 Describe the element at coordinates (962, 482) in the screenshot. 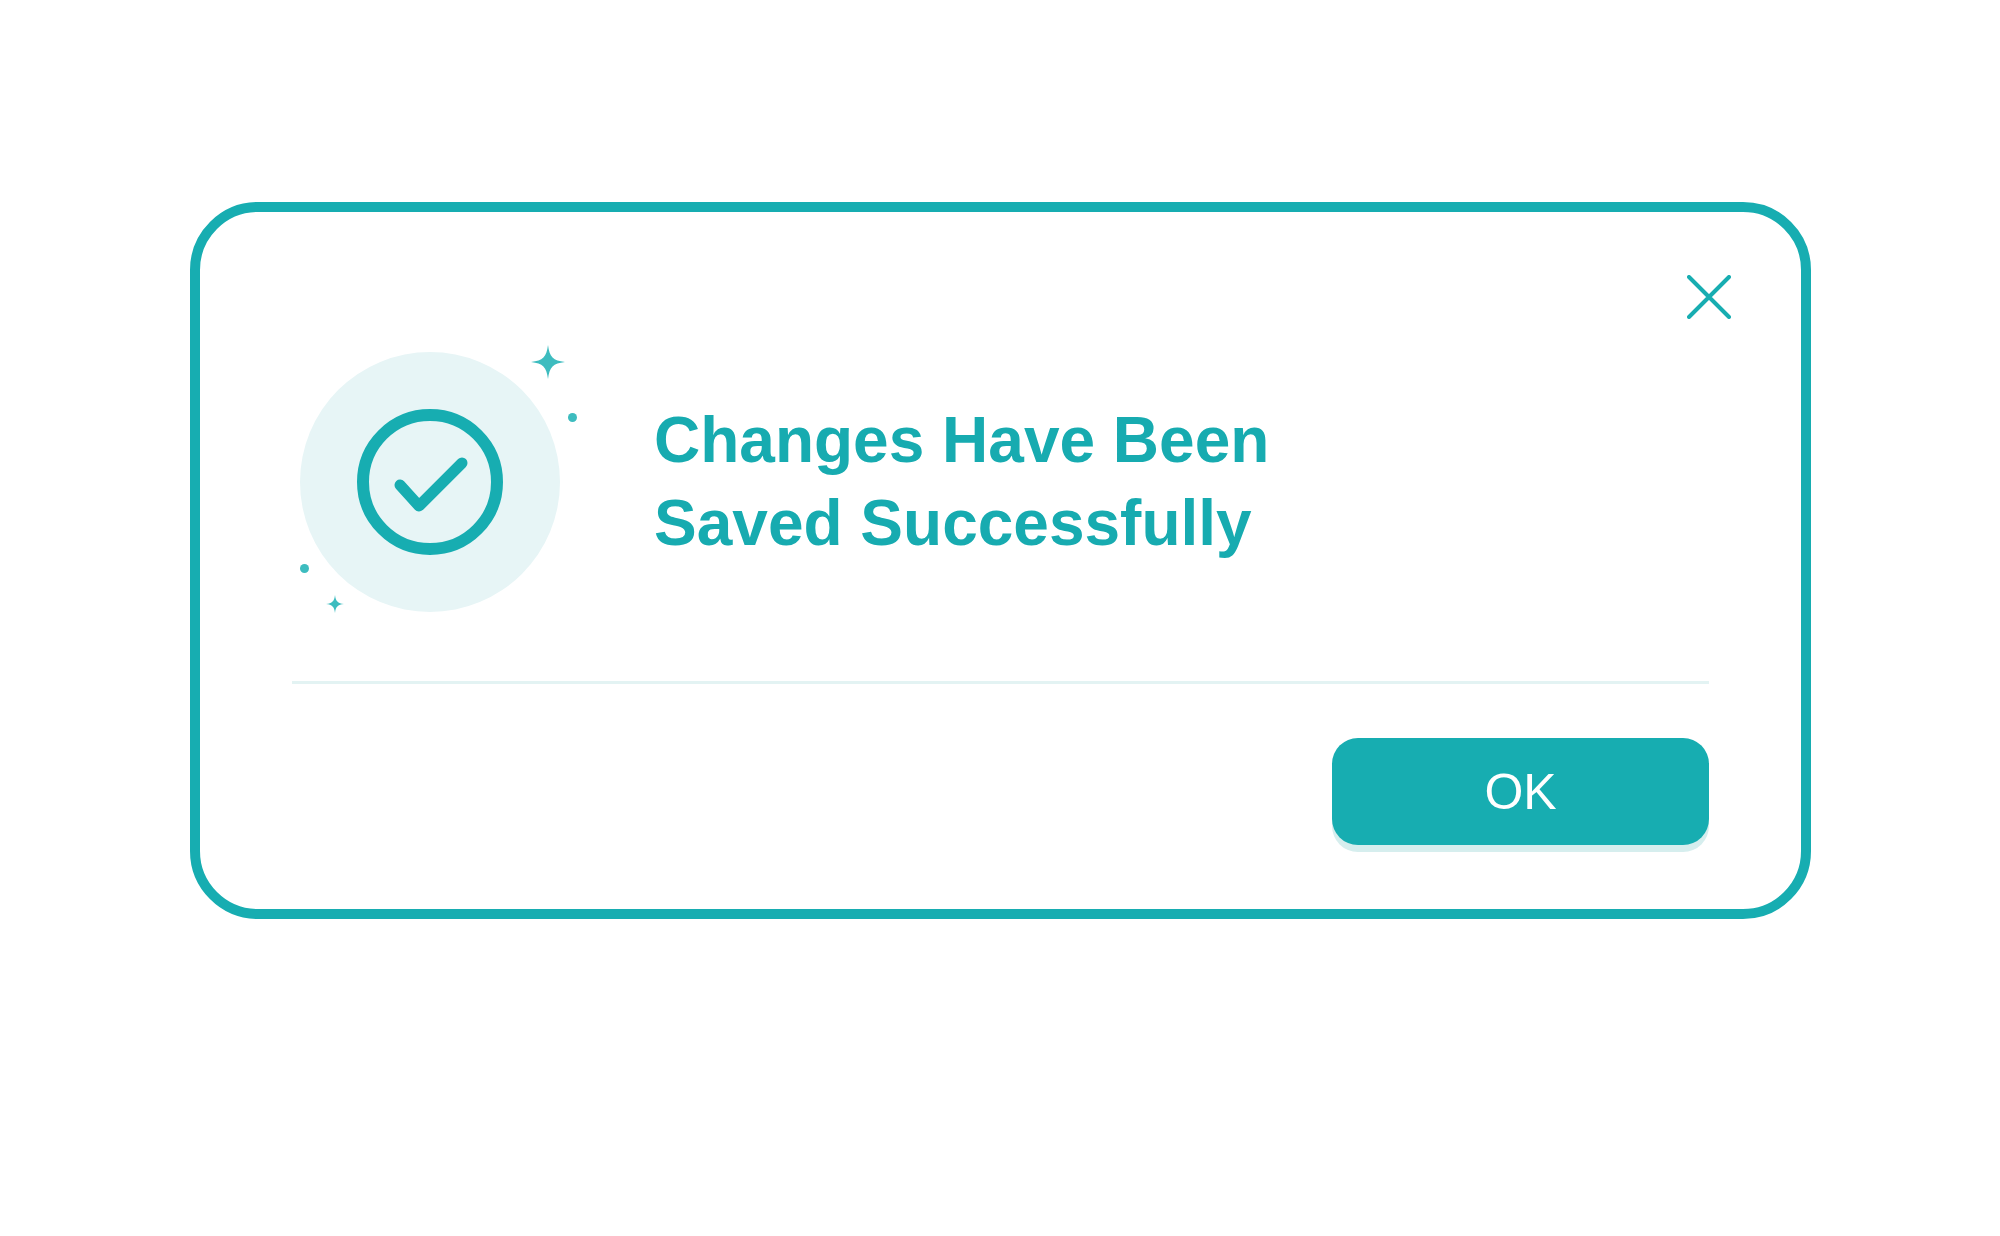

I see `dialog-title: Changes Have Been Saved Successfully` at that location.